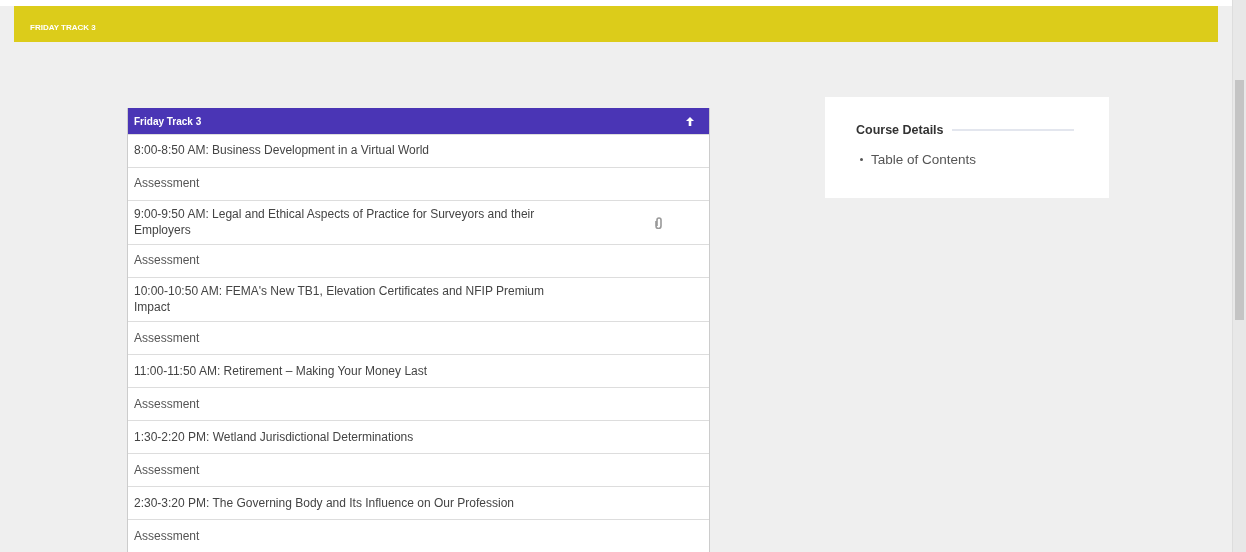 Image resolution: width=1246 pixels, height=552 pixels. I want to click on lesson-title: 9:00-9:50 AM: Legal and Ethical Aspects of Practice for Surveyors and their Employers, so click(335, 223).